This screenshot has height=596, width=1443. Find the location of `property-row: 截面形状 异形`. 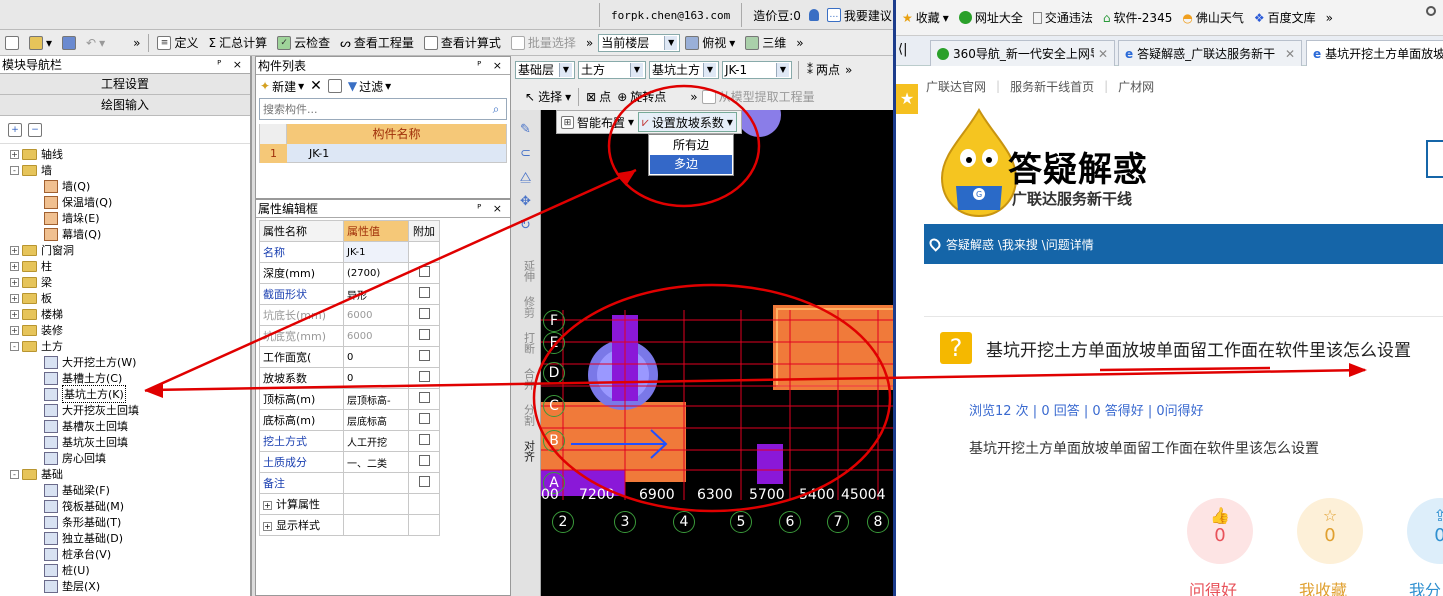

property-row: 截面形状 异形 is located at coordinates (349, 294).